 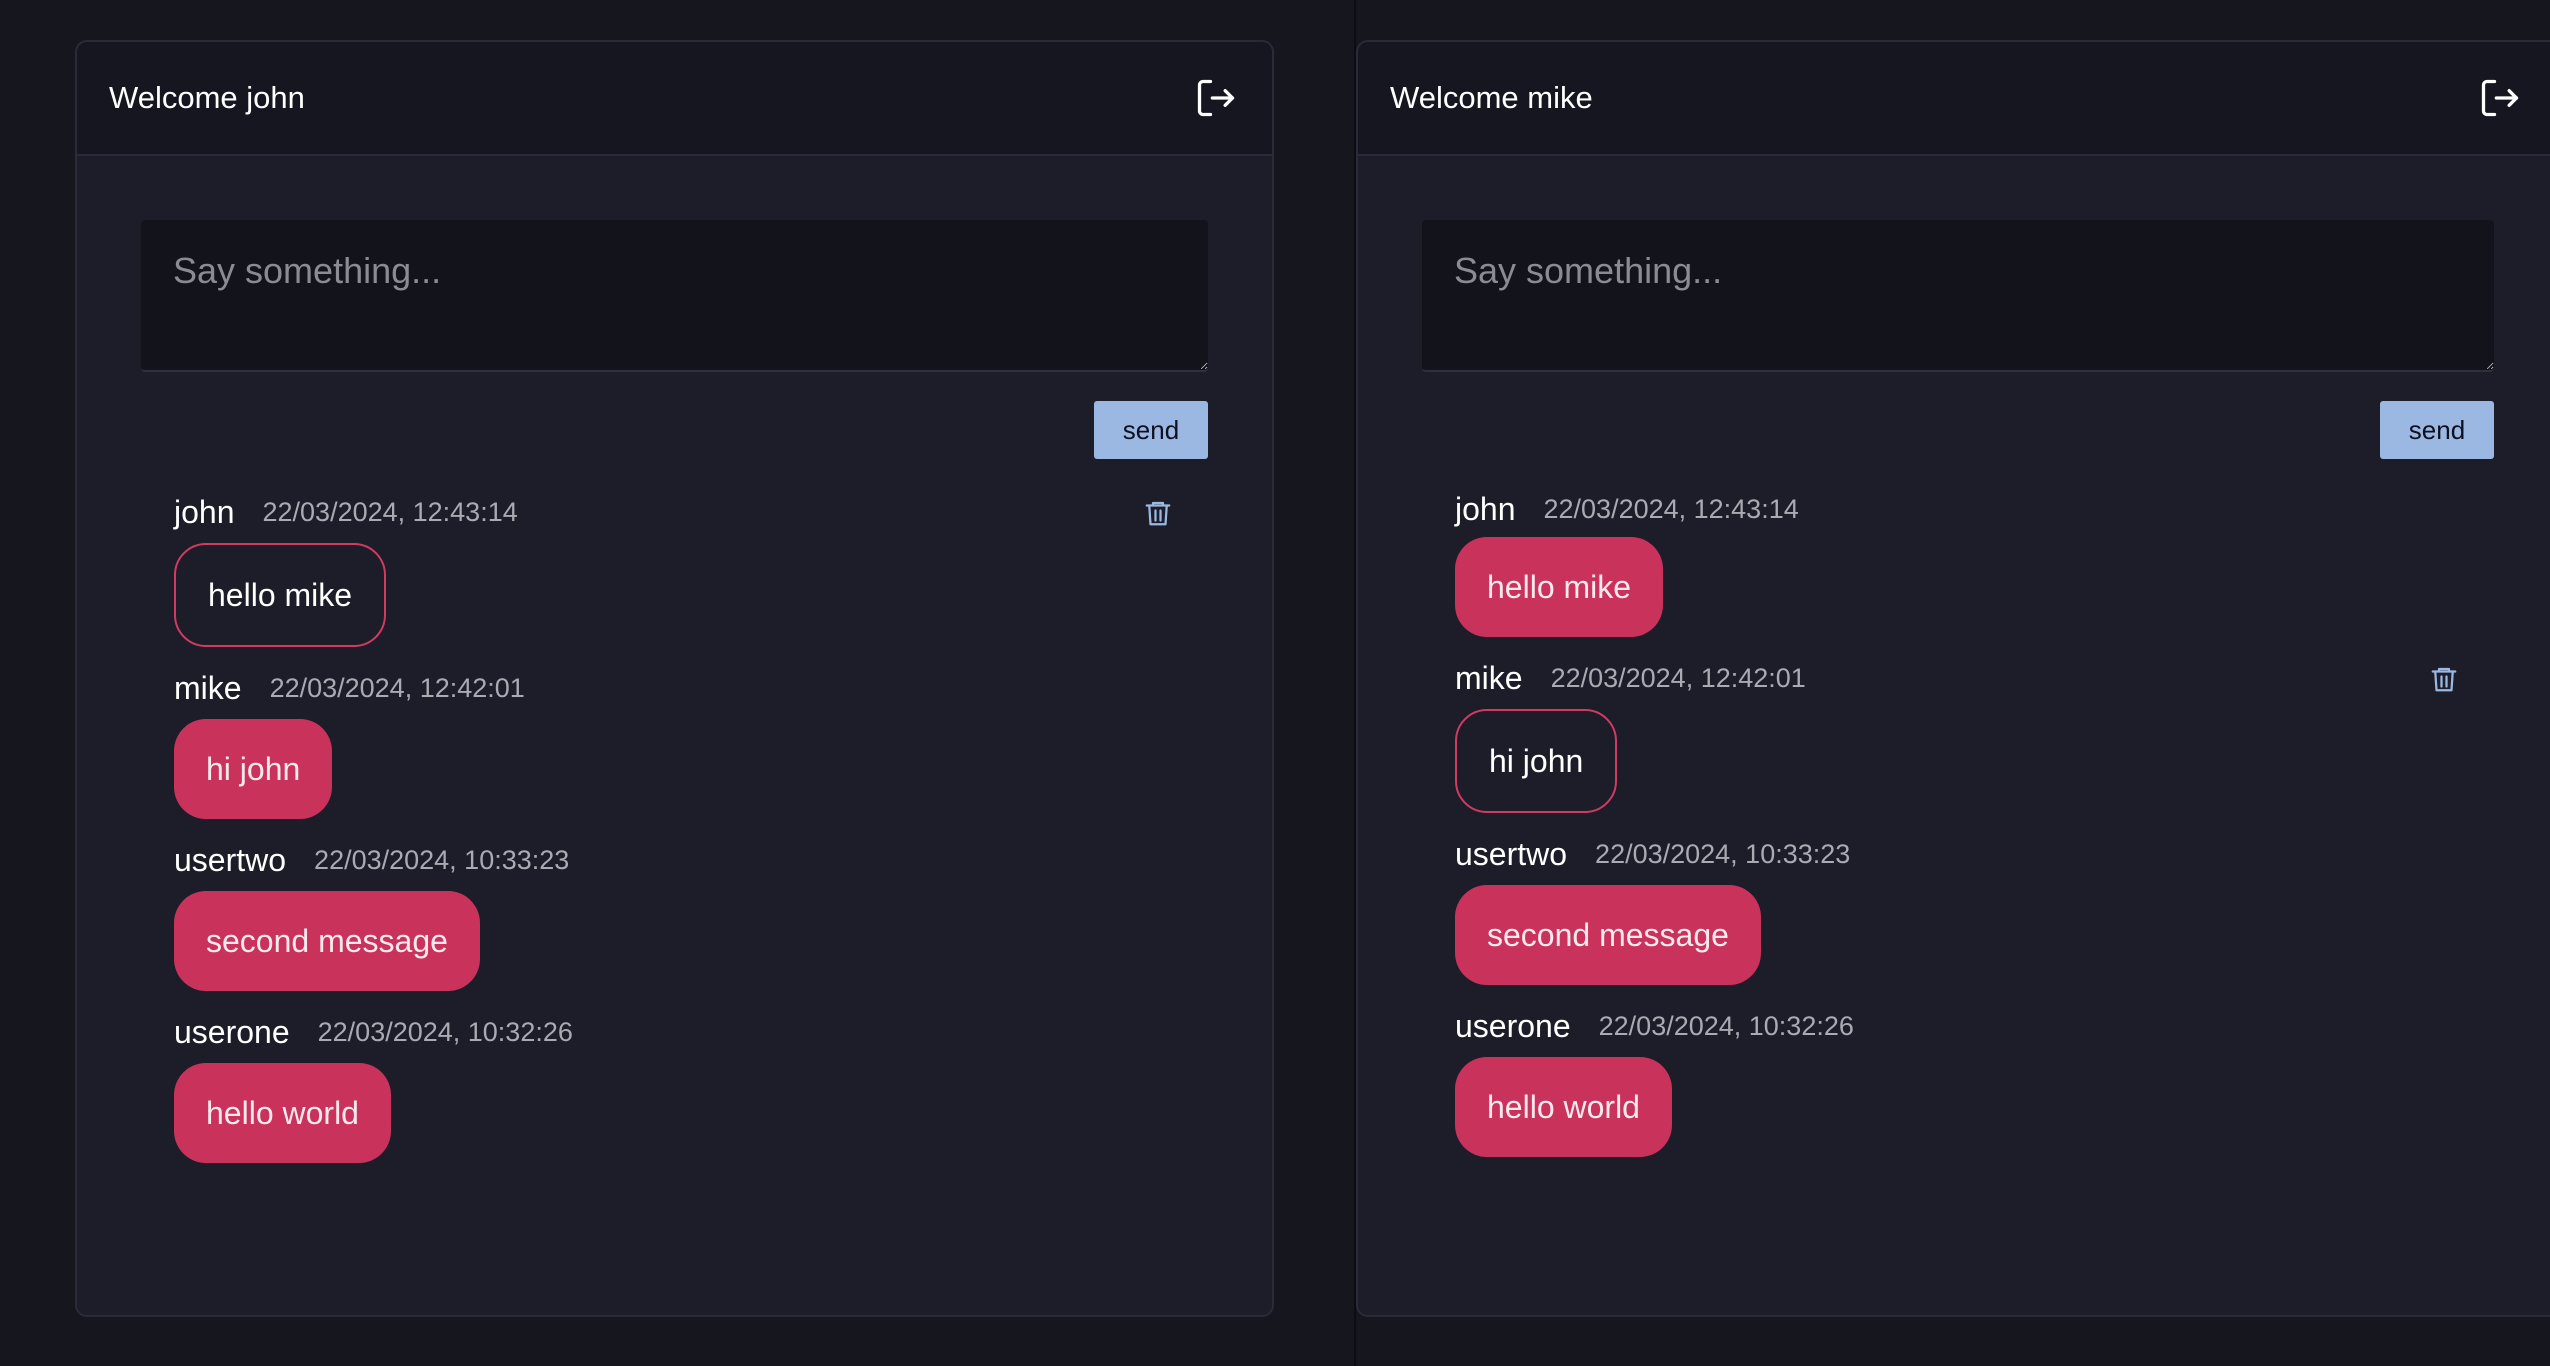 What do you see at coordinates (1491, 97) in the screenshot?
I see `page-title: Welcome mike` at bounding box center [1491, 97].